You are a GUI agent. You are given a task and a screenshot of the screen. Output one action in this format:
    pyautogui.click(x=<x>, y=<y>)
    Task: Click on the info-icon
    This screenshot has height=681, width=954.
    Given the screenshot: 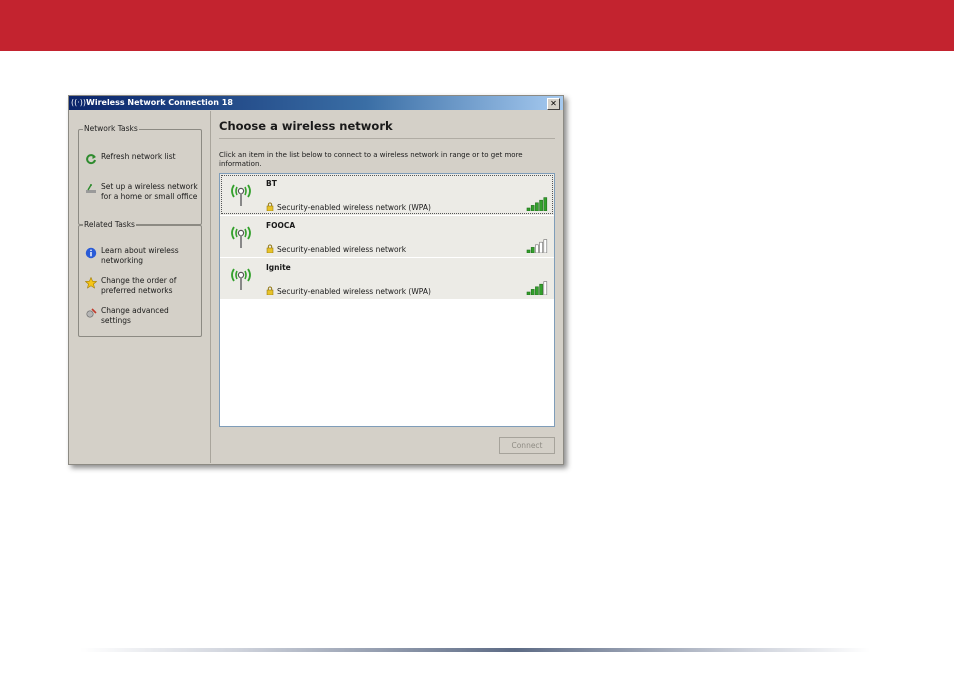 What is the action you would take?
    pyautogui.click(x=91, y=253)
    